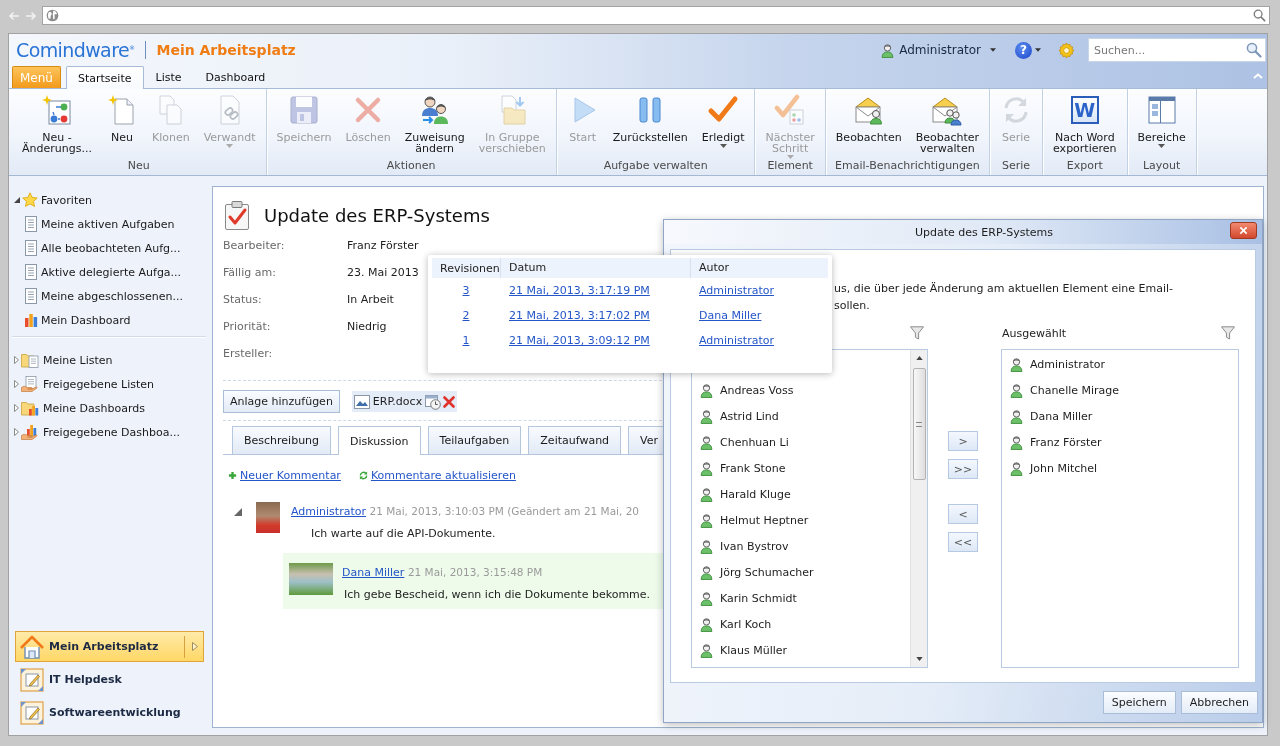  What do you see at coordinates (281, 401) in the screenshot?
I see `add-attachment-button: Anlage hinzufügen` at bounding box center [281, 401].